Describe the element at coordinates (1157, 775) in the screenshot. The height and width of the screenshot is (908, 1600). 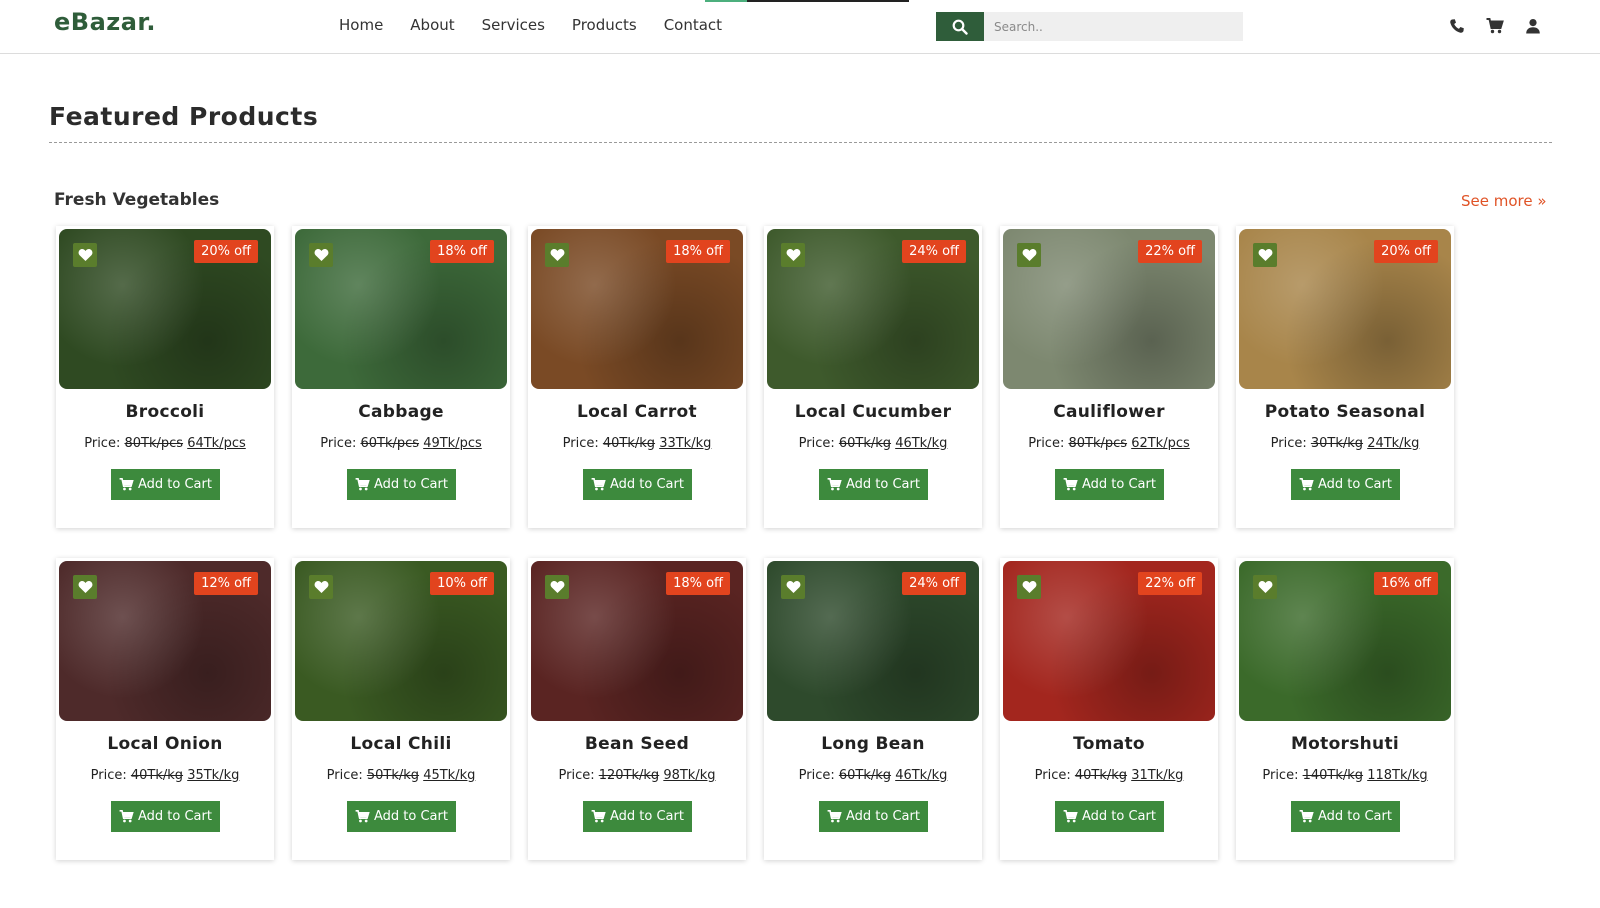
I see `new-price: 31Tk/kg` at that location.